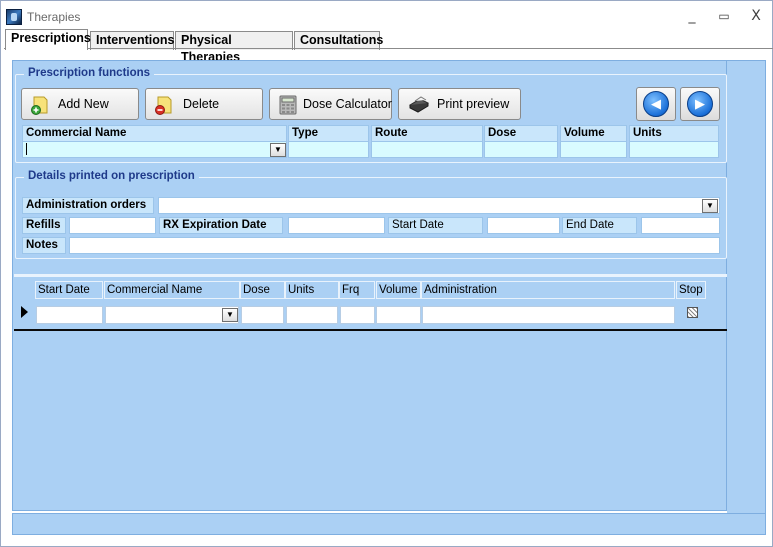 This screenshot has height=547, width=773. I want to click on previous-record-button: ◀, so click(656, 104).